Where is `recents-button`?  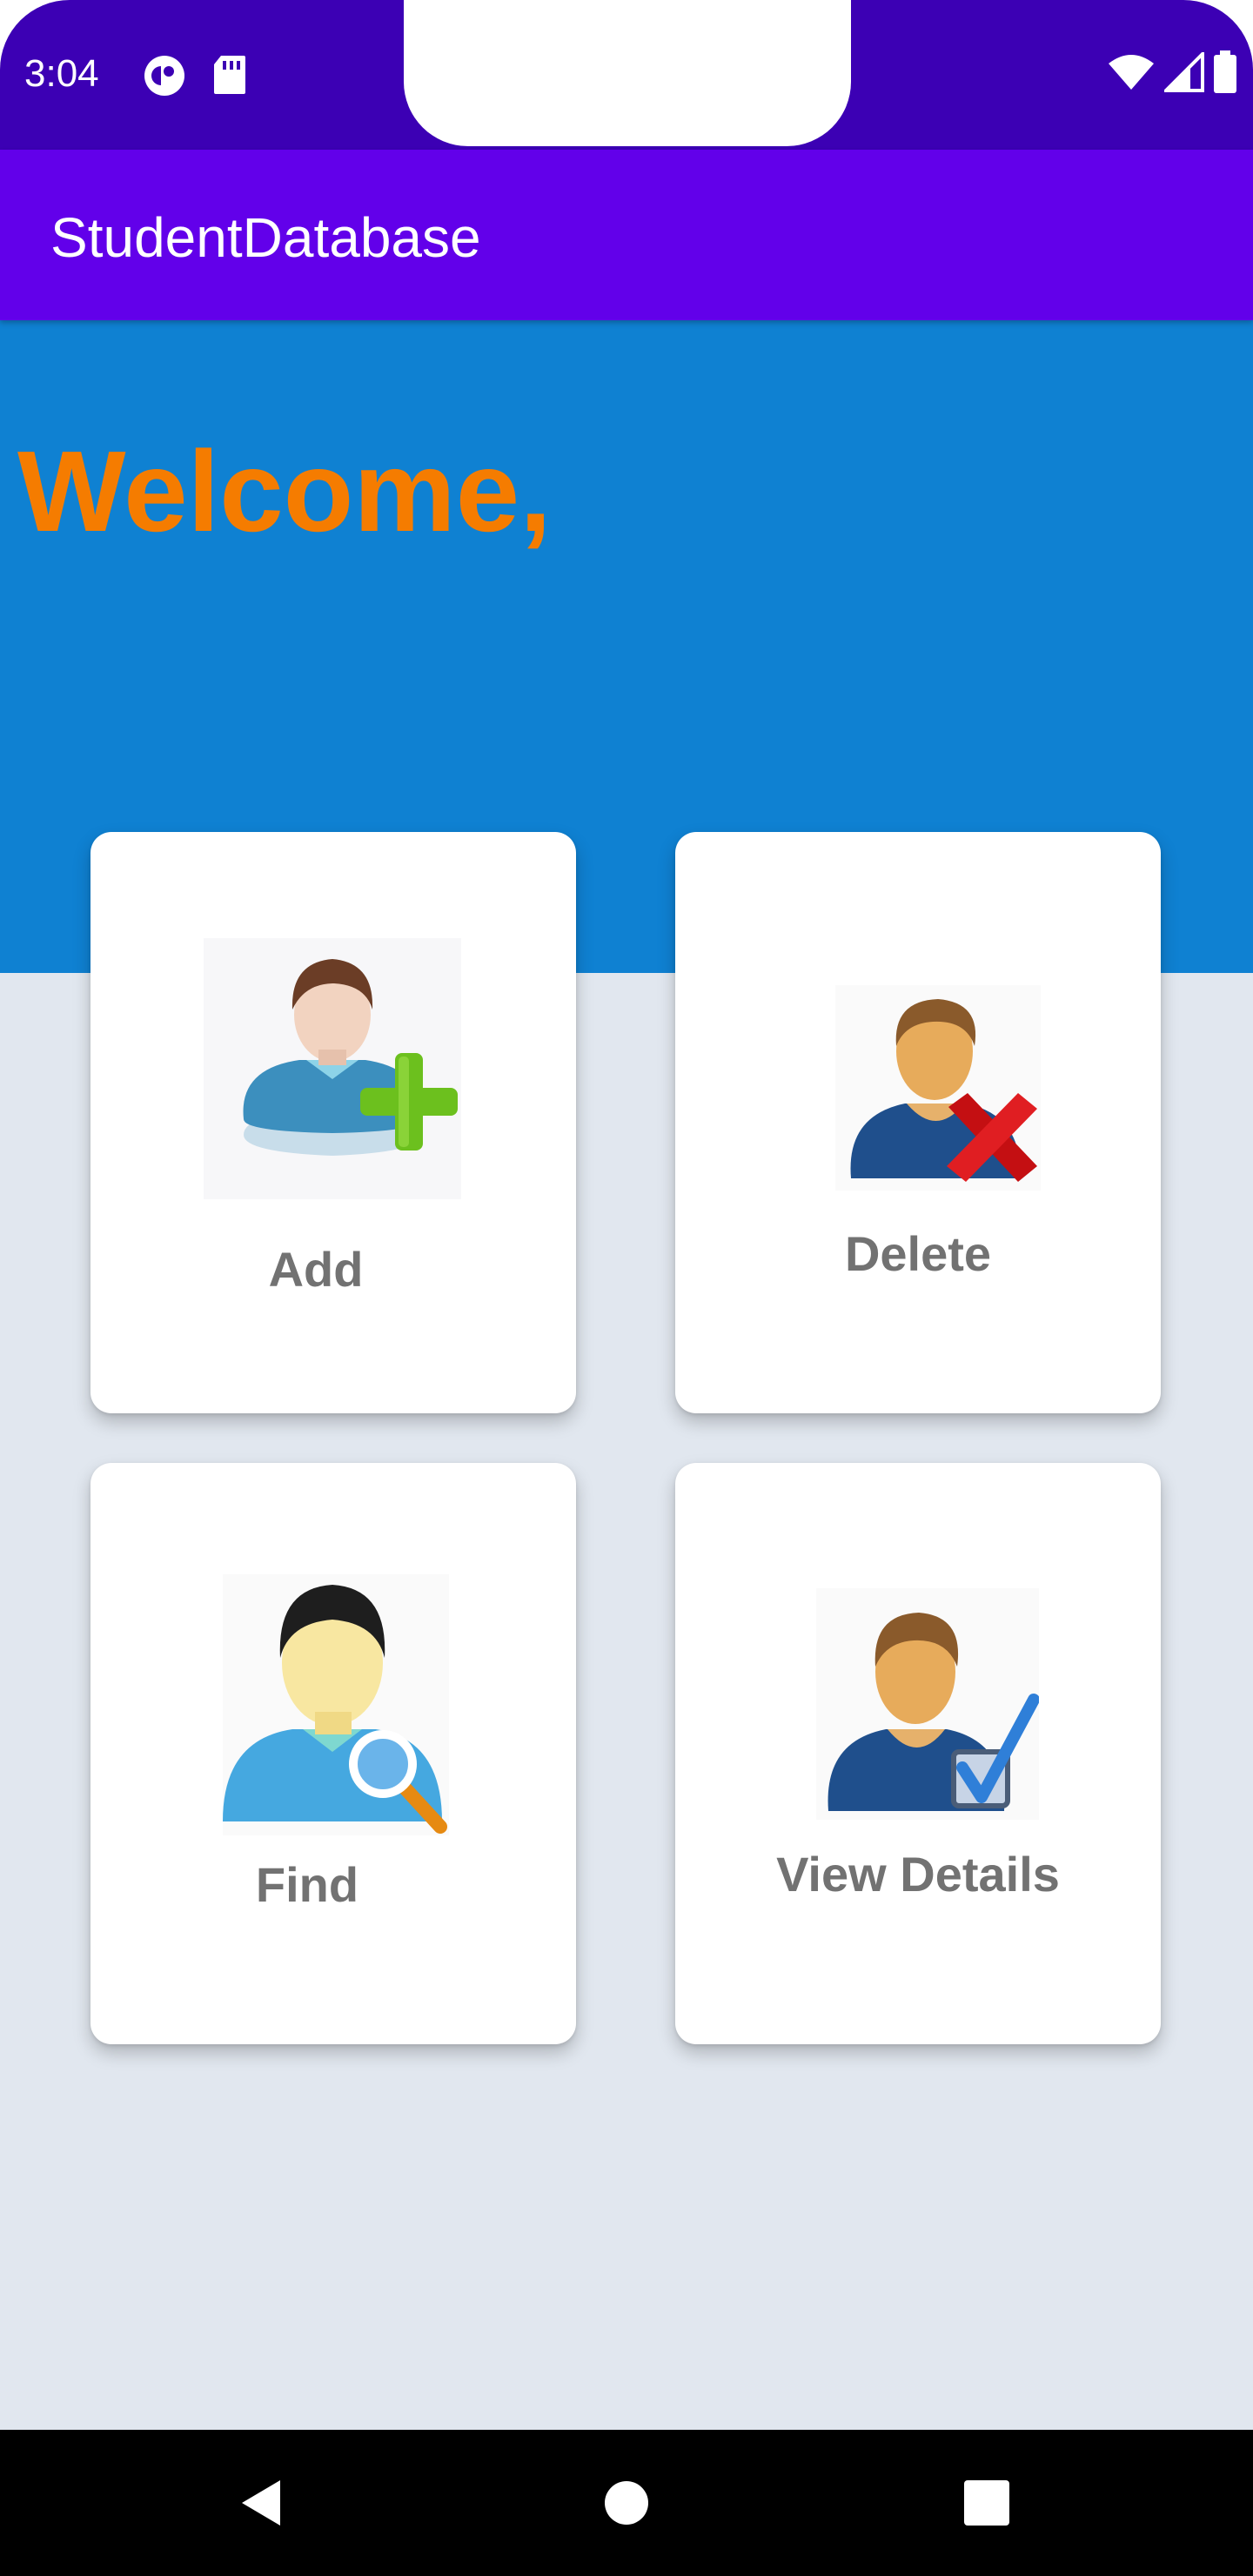 recents-button is located at coordinates (987, 2503).